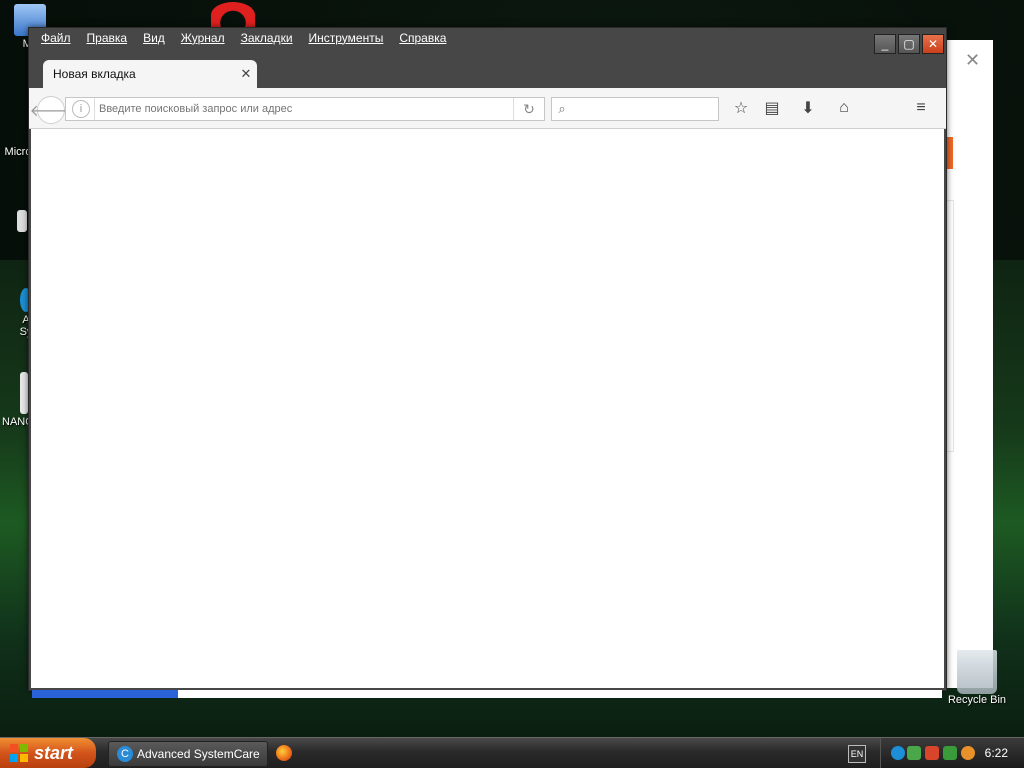 The image size is (1024, 768). What do you see at coordinates (968, 753) in the screenshot?
I see `search-tray-icon` at bounding box center [968, 753].